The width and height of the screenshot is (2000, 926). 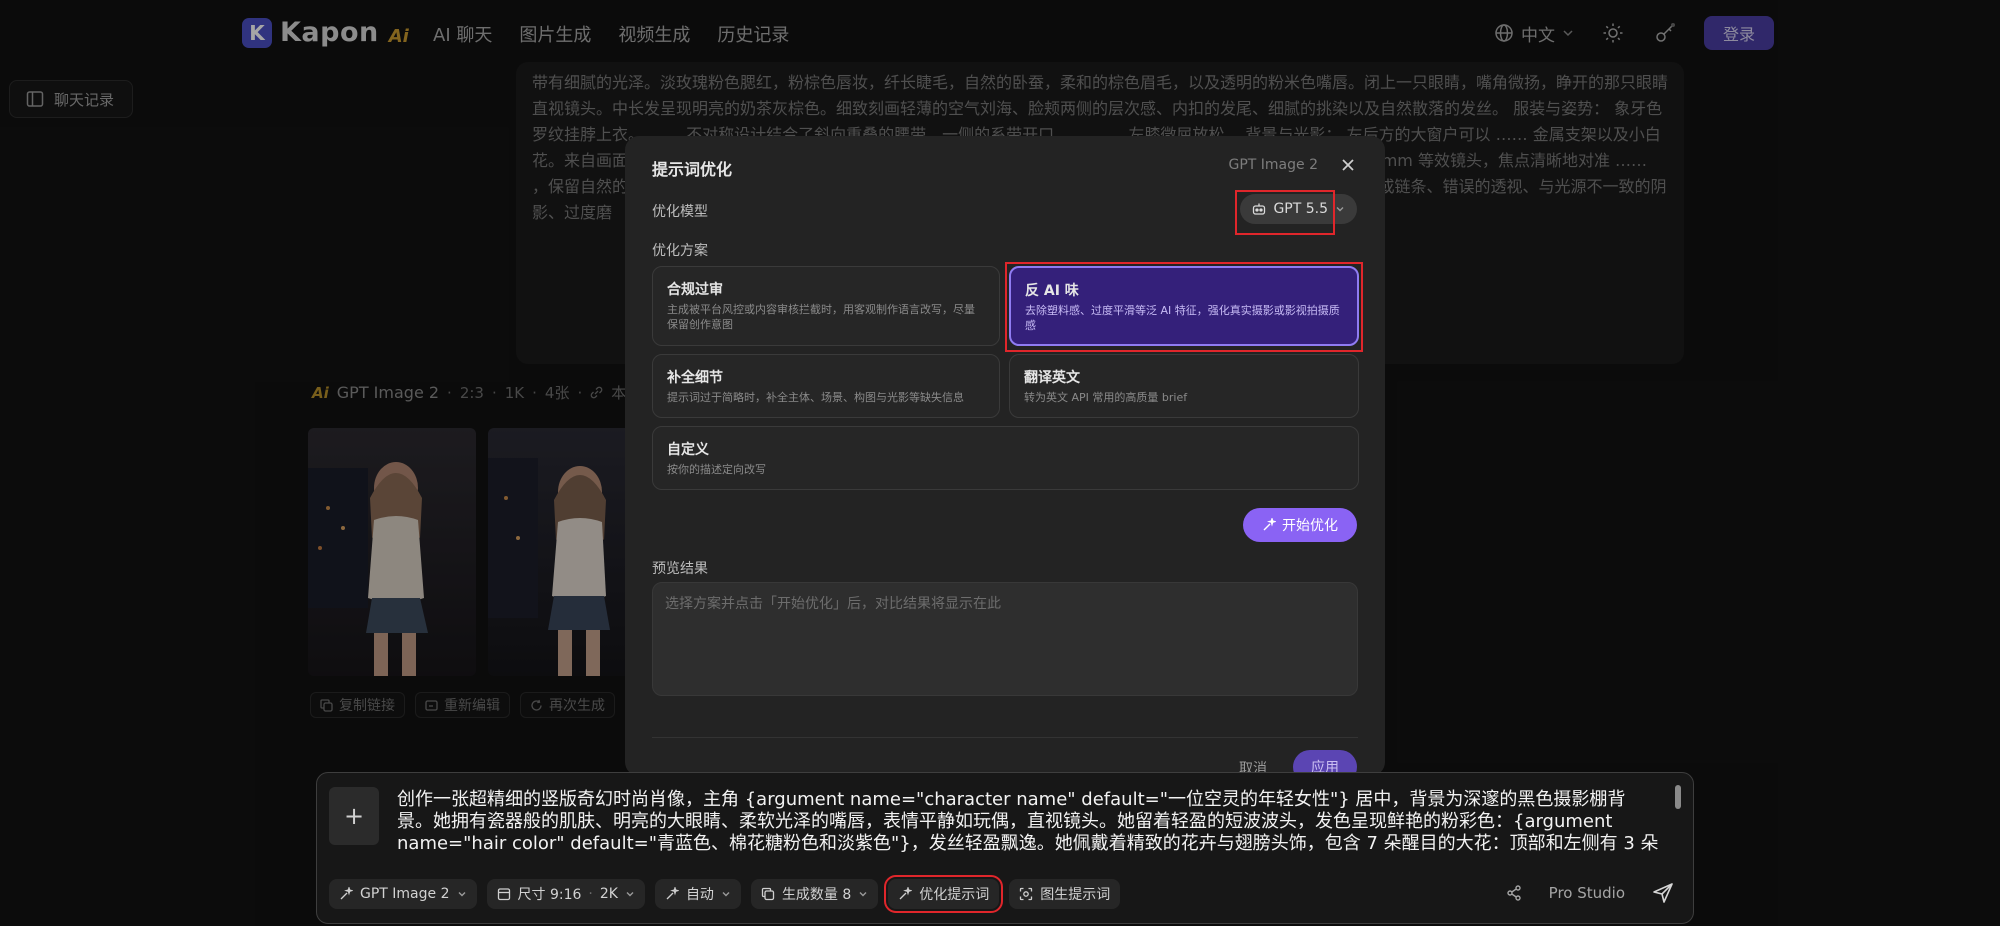 What do you see at coordinates (1005, 639) in the screenshot?
I see `preview-result-area: 选择方案并点击「开始优化」后，对比结果将显示在此` at bounding box center [1005, 639].